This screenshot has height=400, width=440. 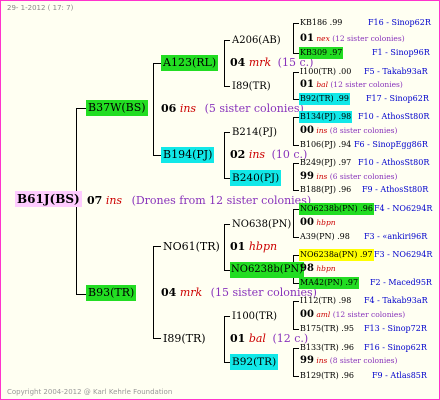 What do you see at coordinates (254, 108) in the screenshot?
I see `gen1-note: (5 sister colonies)` at bounding box center [254, 108].